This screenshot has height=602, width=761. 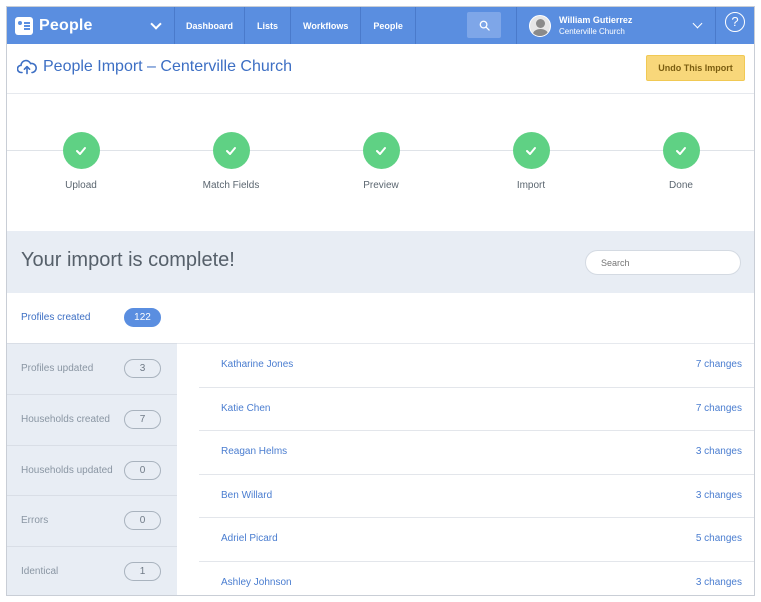 I want to click on stat-label: Errors, so click(x=35, y=520).